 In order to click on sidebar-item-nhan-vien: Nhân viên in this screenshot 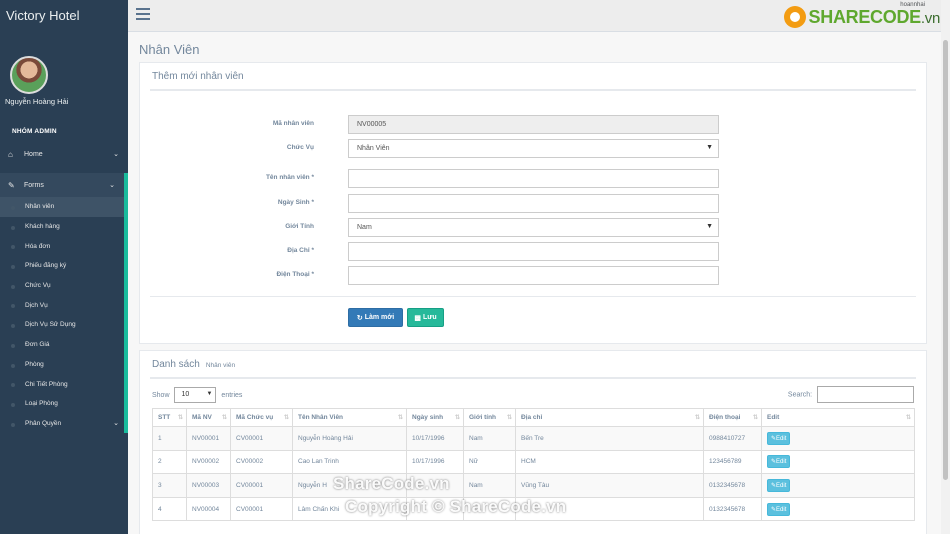, I will do `click(62, 207)`.